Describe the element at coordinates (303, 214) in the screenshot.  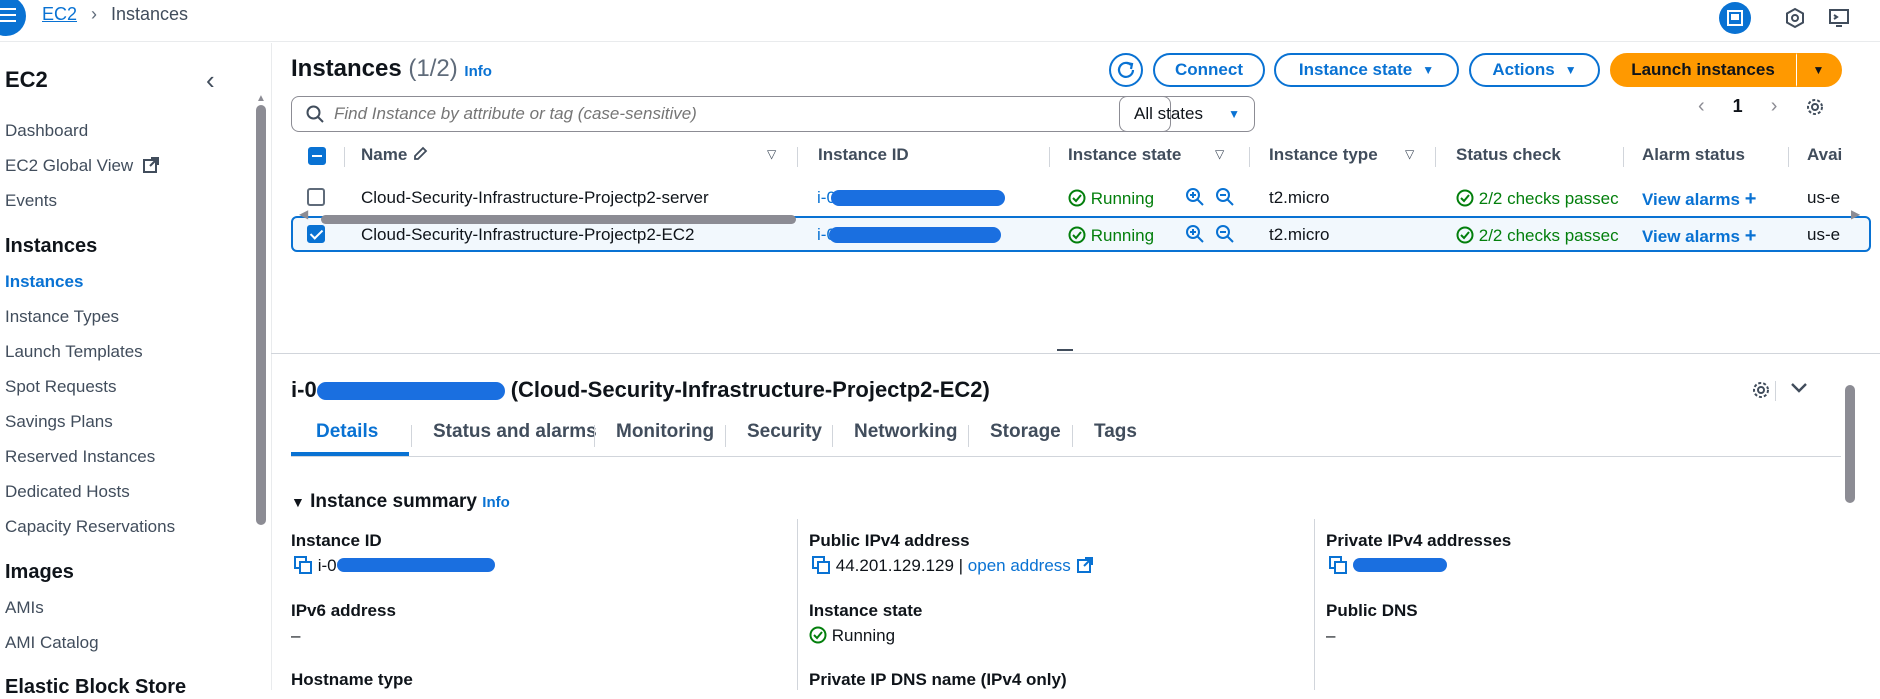
I see `scroll-left-icon: ◀` at that location.